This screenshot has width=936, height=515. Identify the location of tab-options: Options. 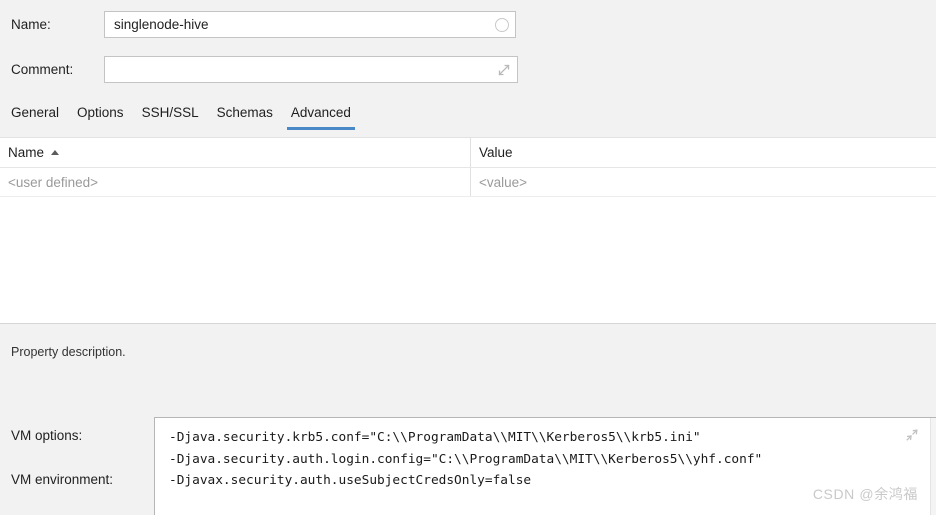
(100, 117).